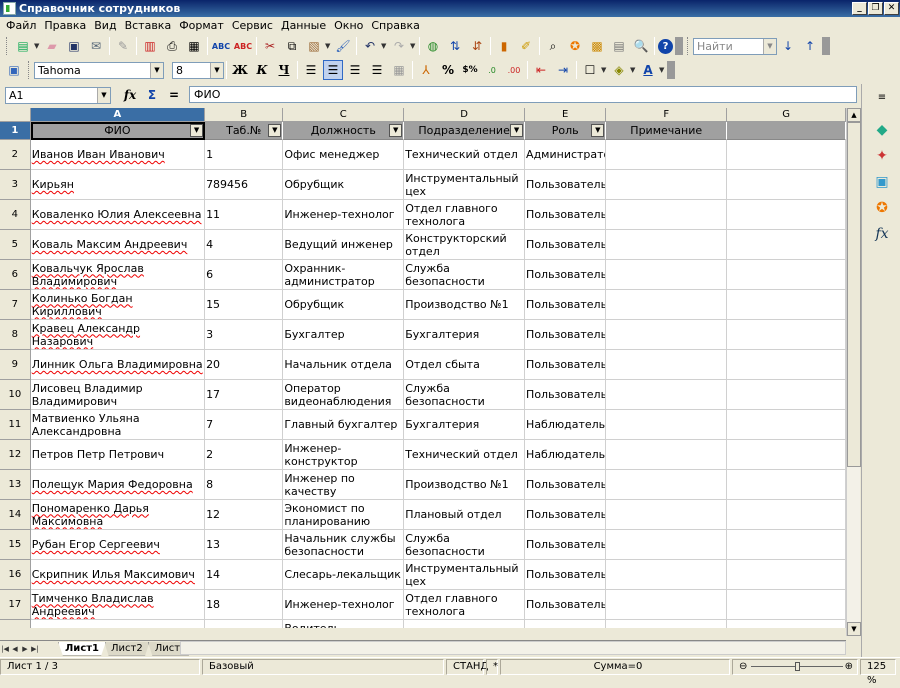  What do you see at coordinates (344, 245) in the screenshot?
I see `table-cell: Ведущий инженер` at bounding box center [344, 245].